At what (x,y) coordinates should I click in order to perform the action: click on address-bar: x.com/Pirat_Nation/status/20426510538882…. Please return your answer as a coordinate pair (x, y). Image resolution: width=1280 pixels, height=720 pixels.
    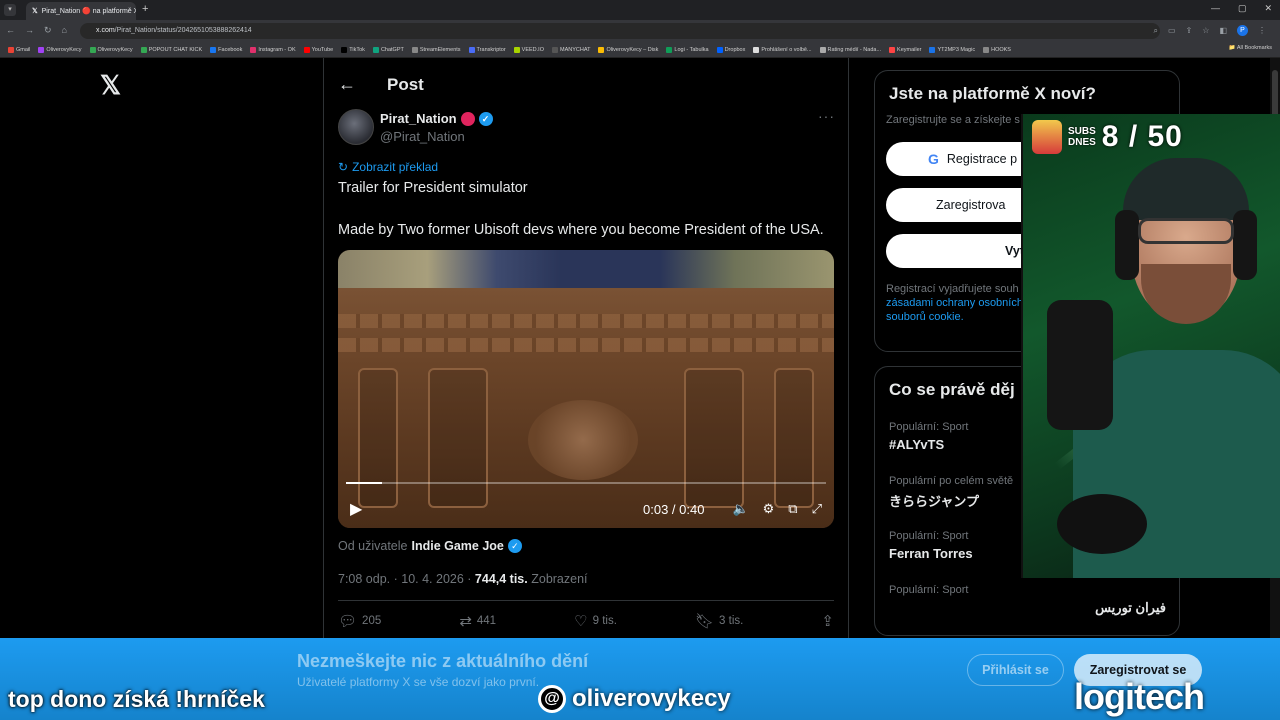
    Looking at the image, I should click on (620, 31).